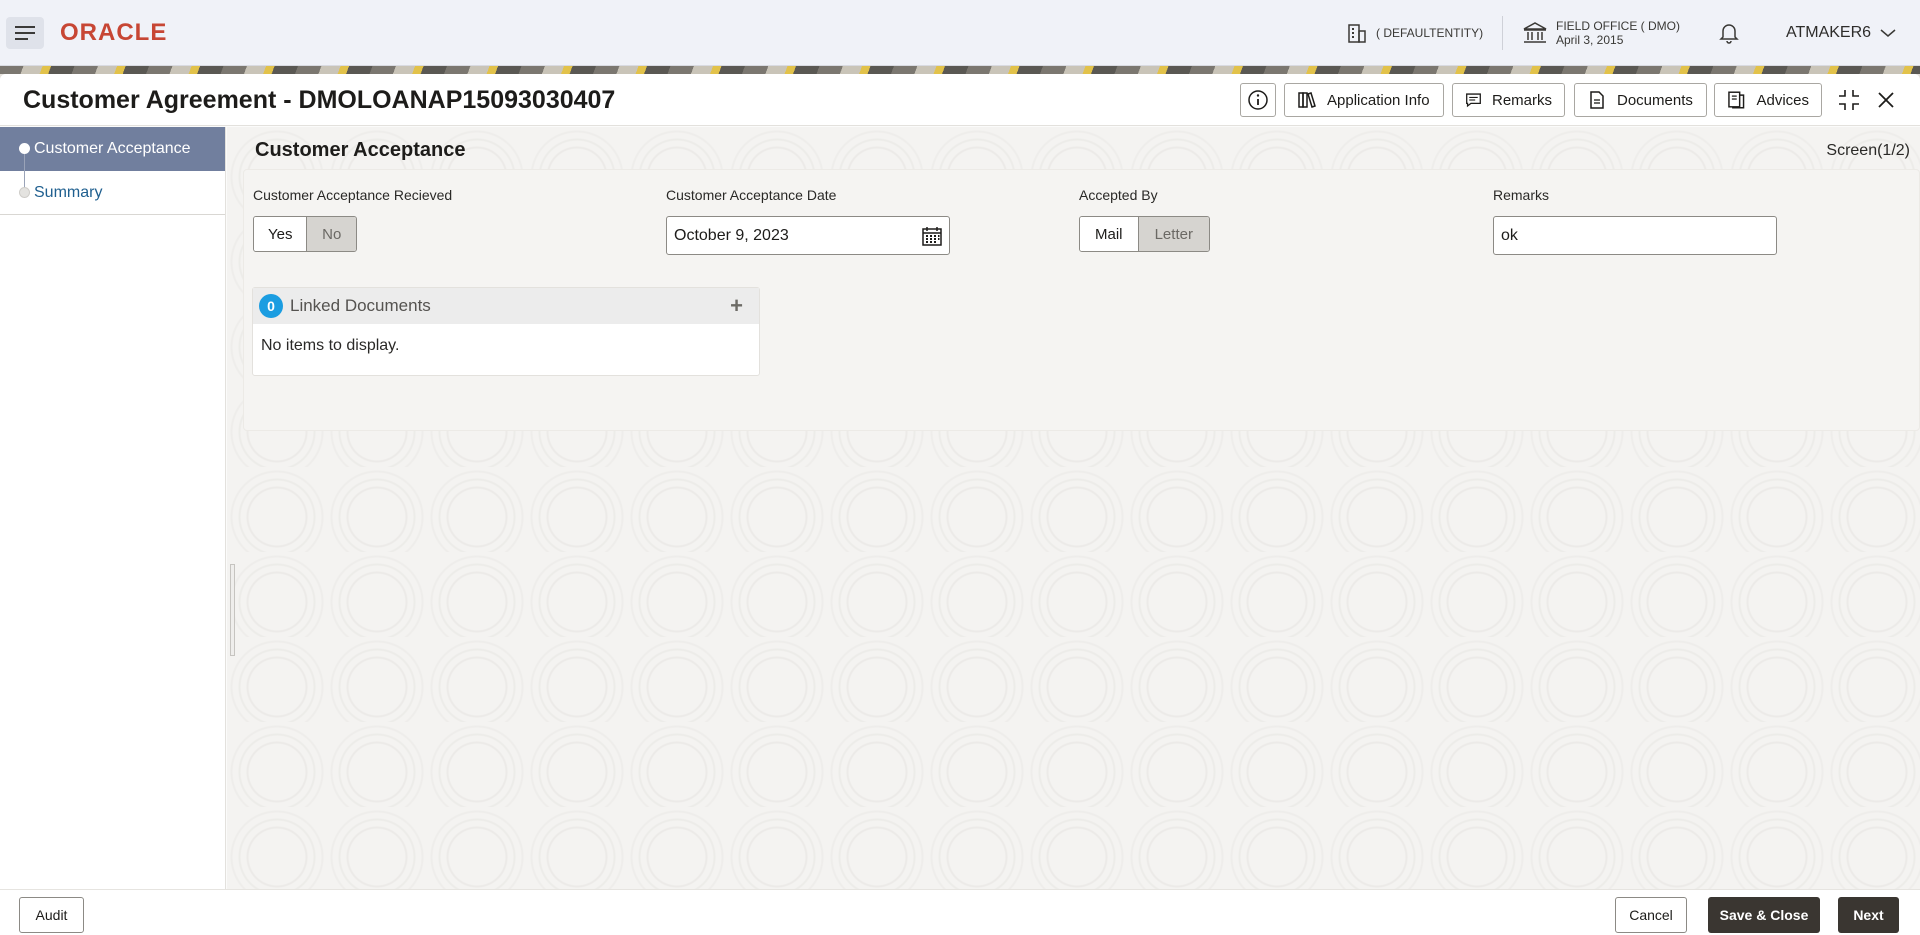  I want to click on application-info-button: Application Info, so click(1364, 100).